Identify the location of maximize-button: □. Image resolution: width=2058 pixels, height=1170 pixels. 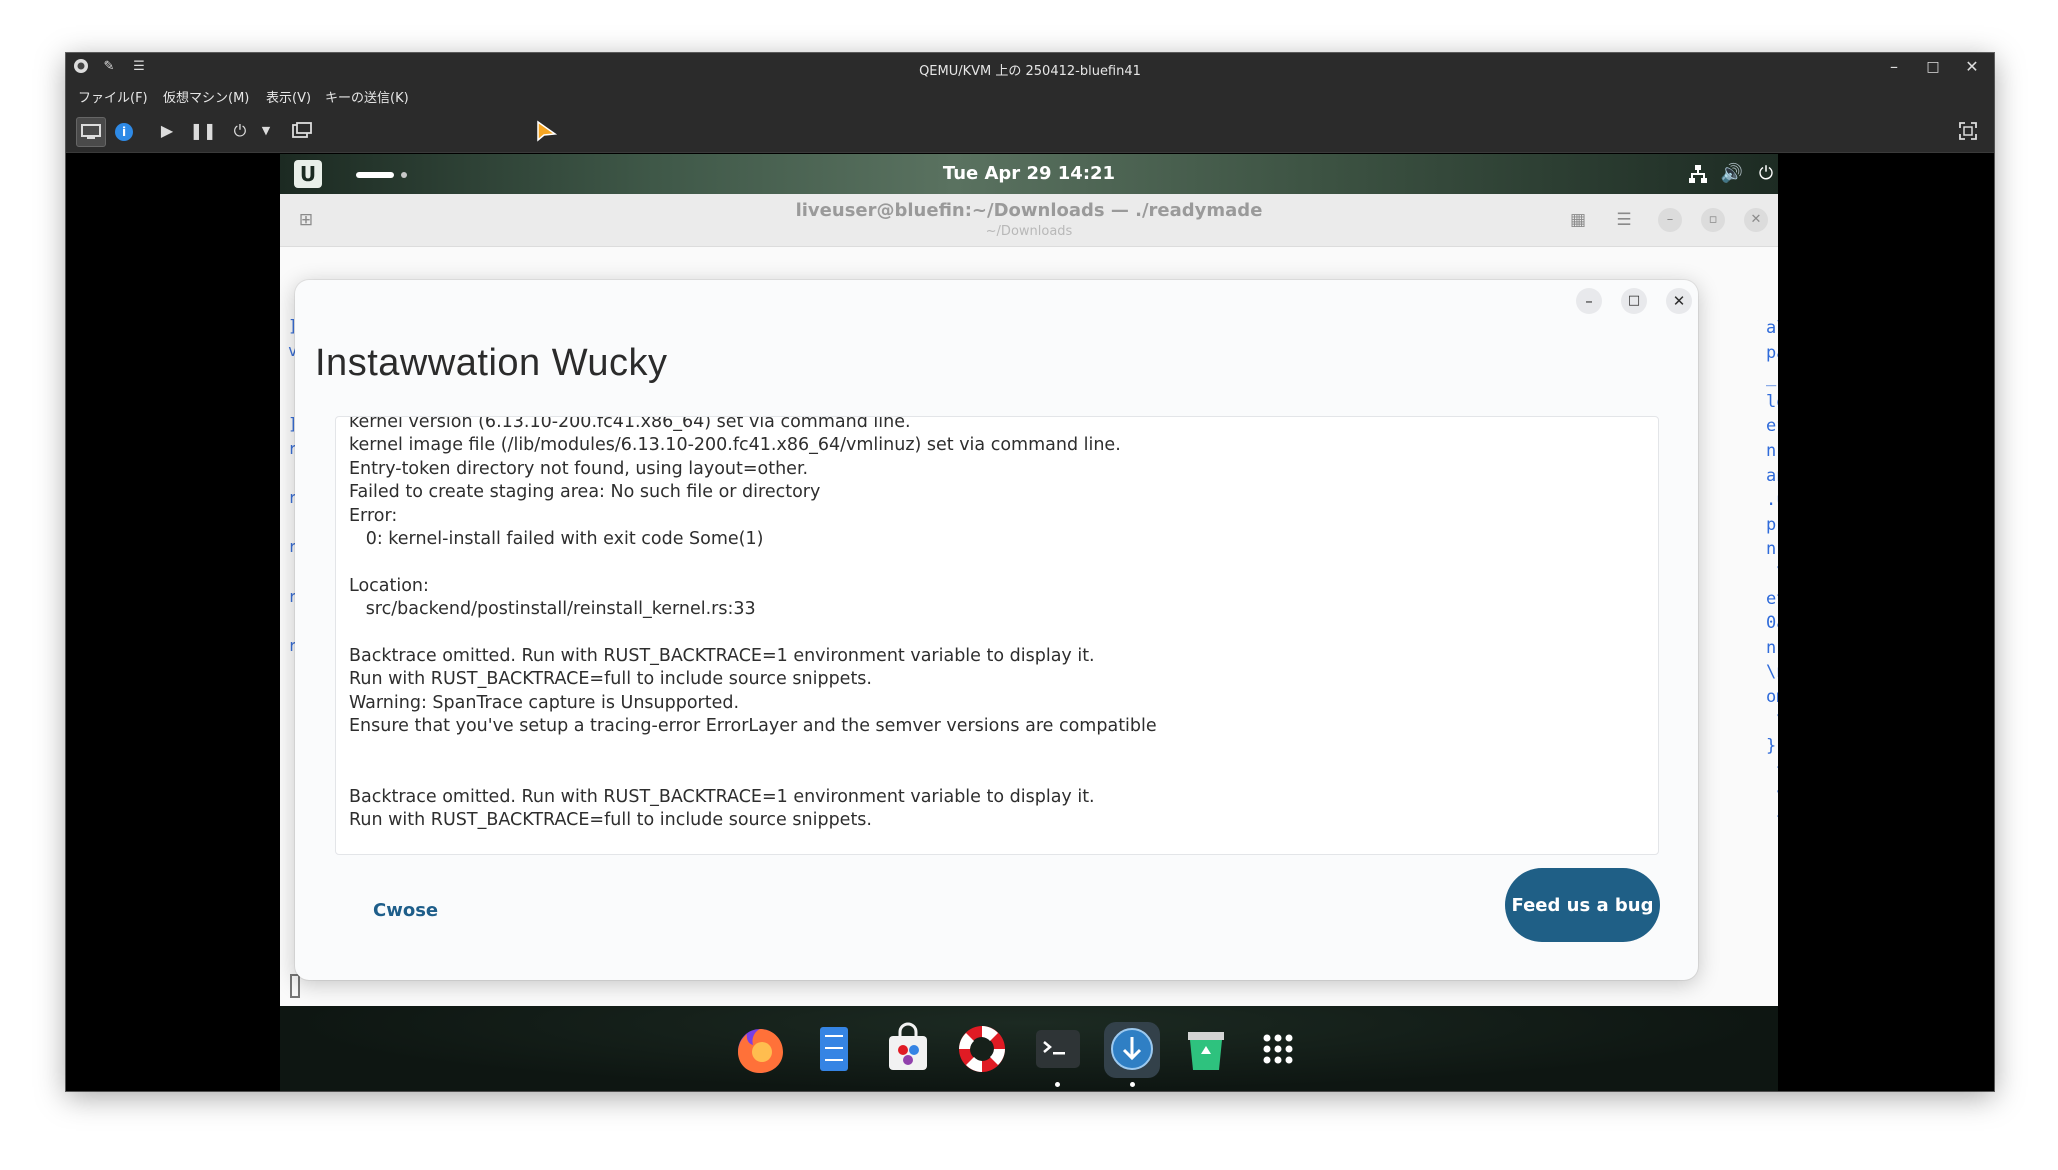
(1933, 67).